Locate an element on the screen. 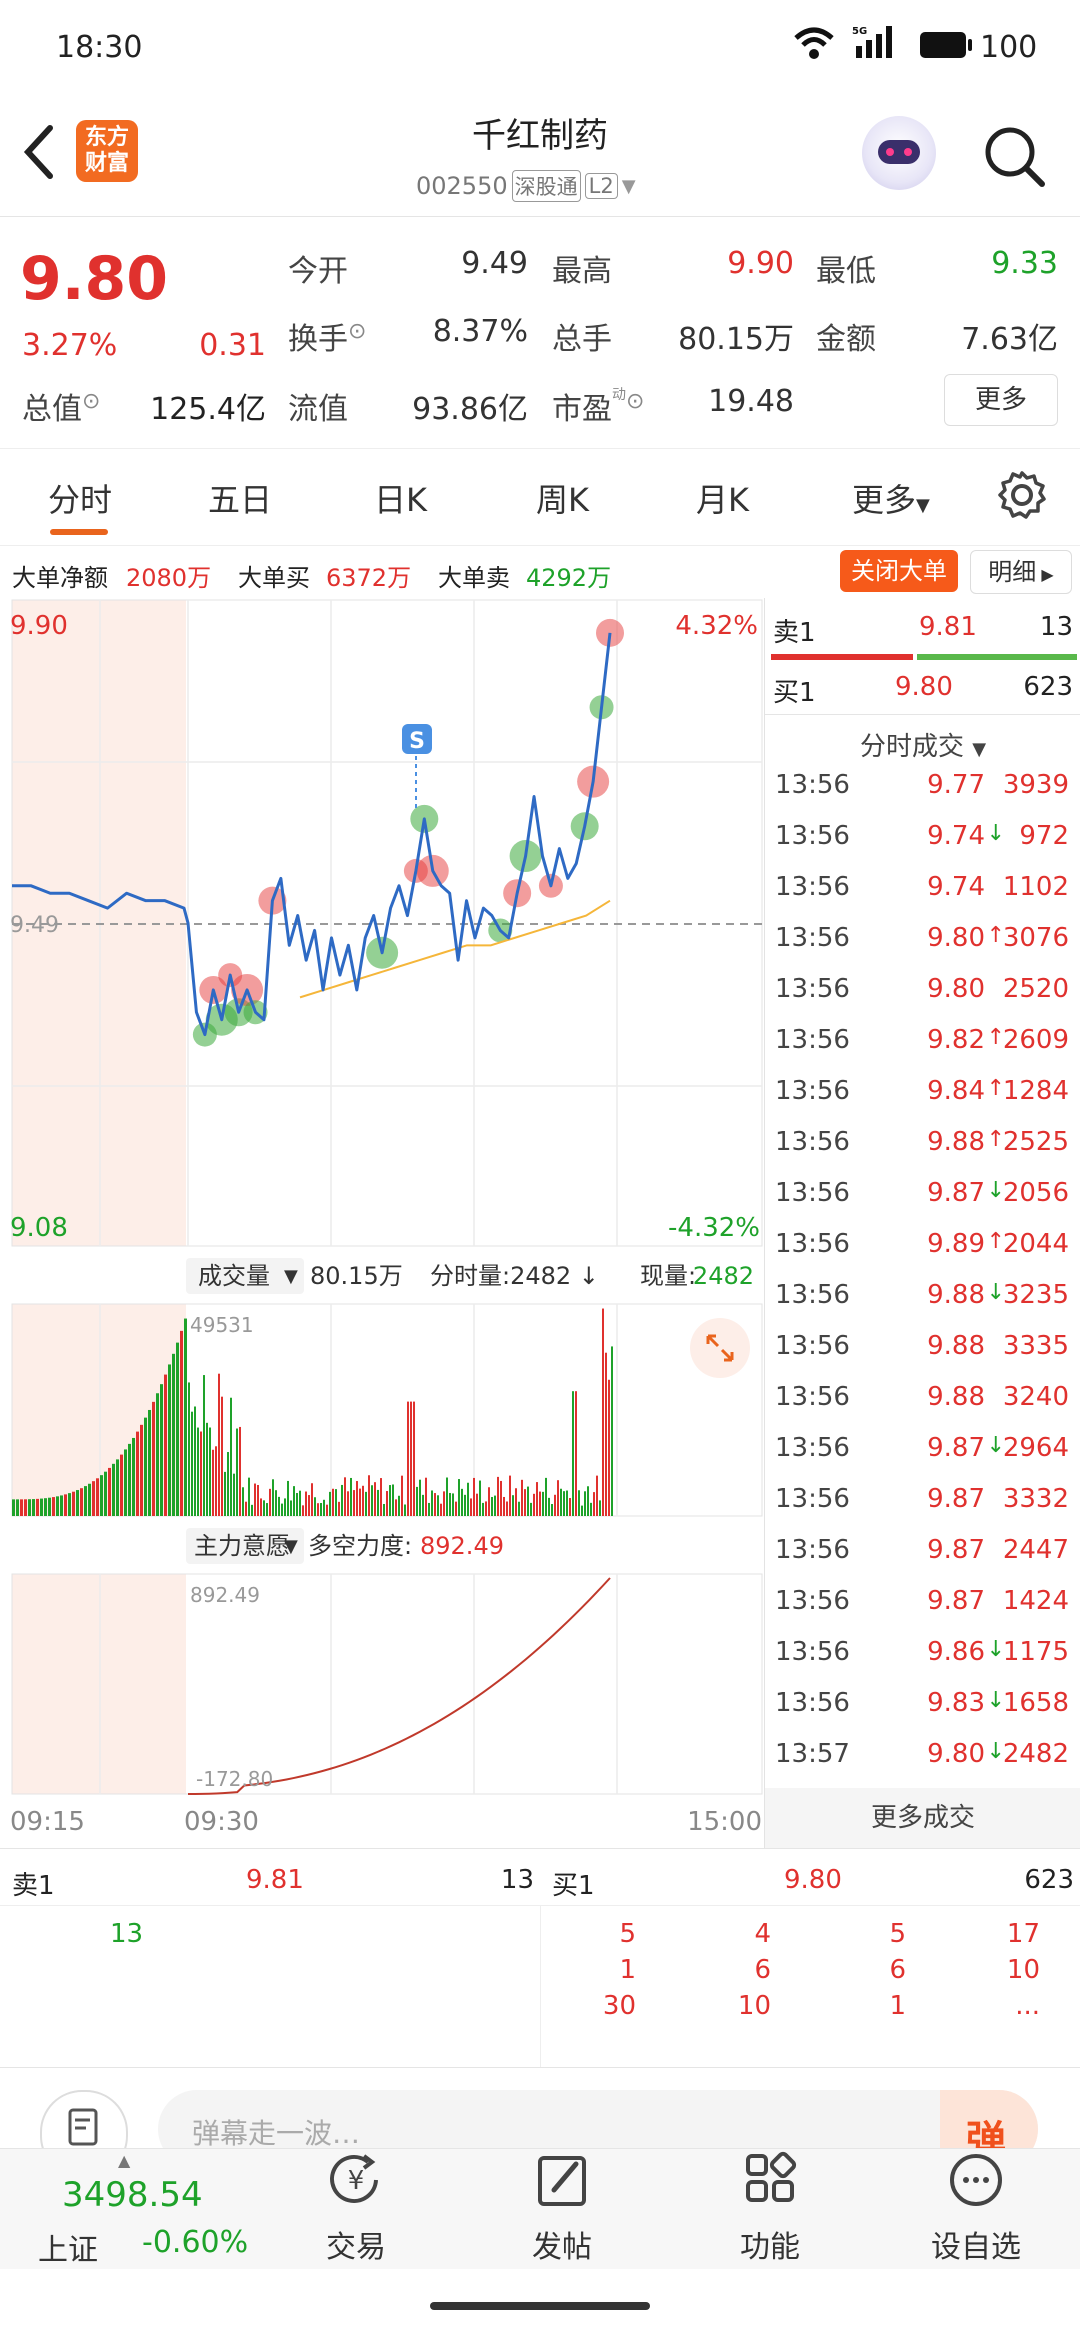  trade-volume: 2044 is located at coordinates (1035, 1244).